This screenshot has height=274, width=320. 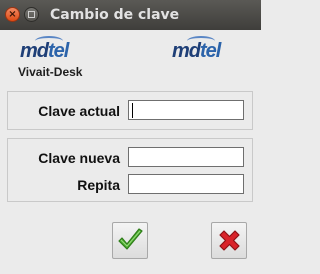 I want to click on text-caret, so click(x=132, y=110).